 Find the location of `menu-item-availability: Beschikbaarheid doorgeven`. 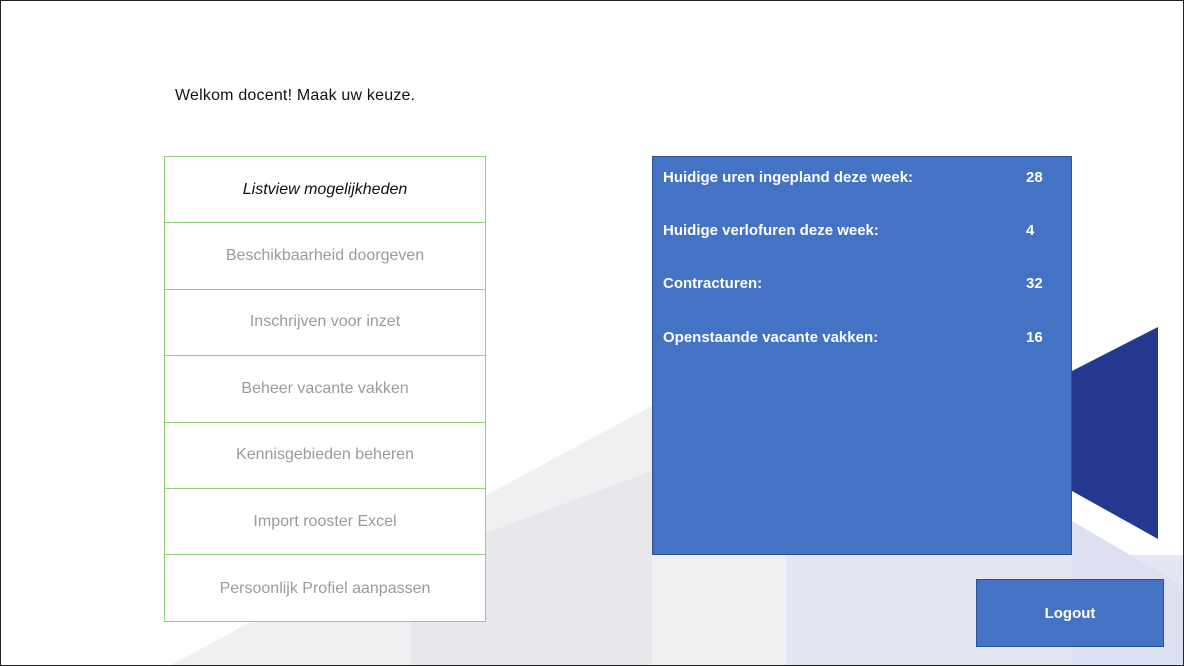

menu-item-availability: Beschikbaarheid doorgeven is located at coordinates (325, 256).